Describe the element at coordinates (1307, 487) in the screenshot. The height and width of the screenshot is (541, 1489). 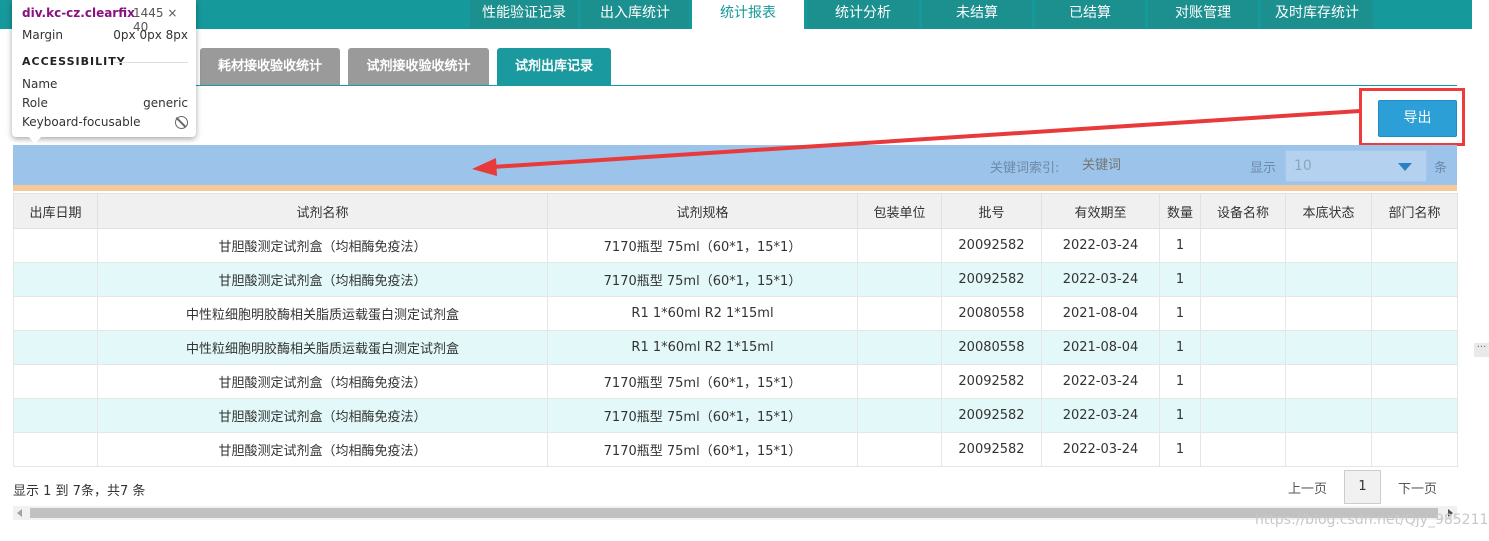
I see `prev-page-button: 上一页` at that location.